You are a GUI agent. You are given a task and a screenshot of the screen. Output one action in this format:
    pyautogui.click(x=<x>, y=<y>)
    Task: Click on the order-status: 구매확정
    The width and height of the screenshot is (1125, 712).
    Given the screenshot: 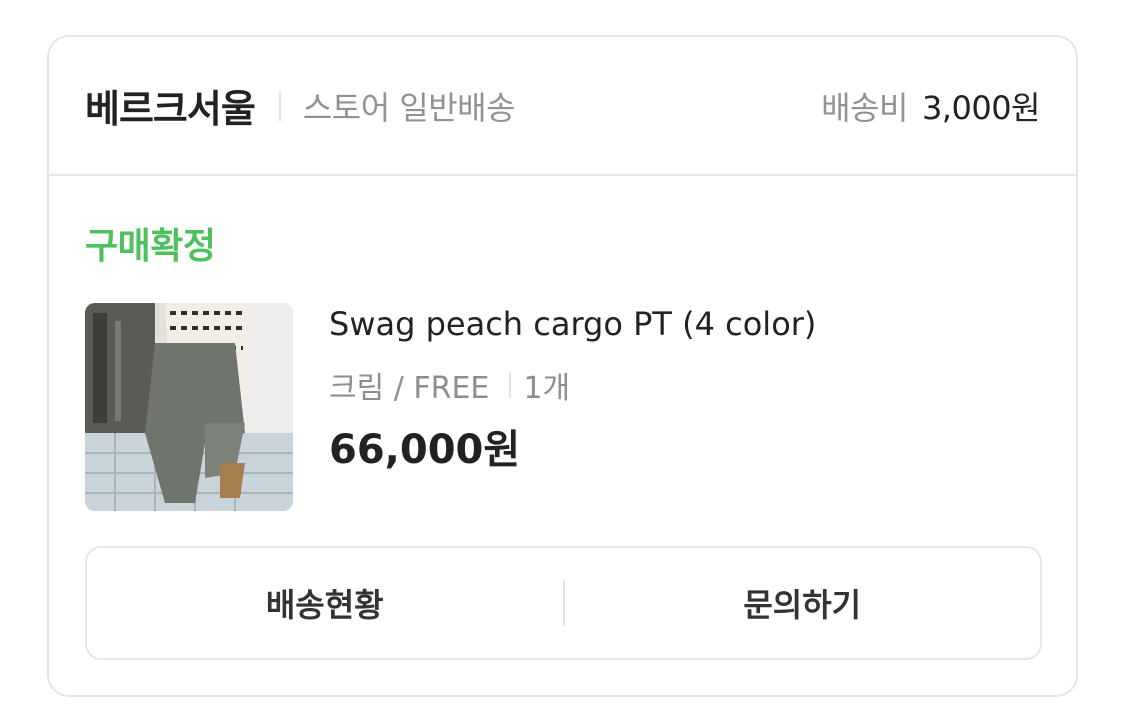 What is the action you would take?
    pyautogui.click(x=150, y=246)
    